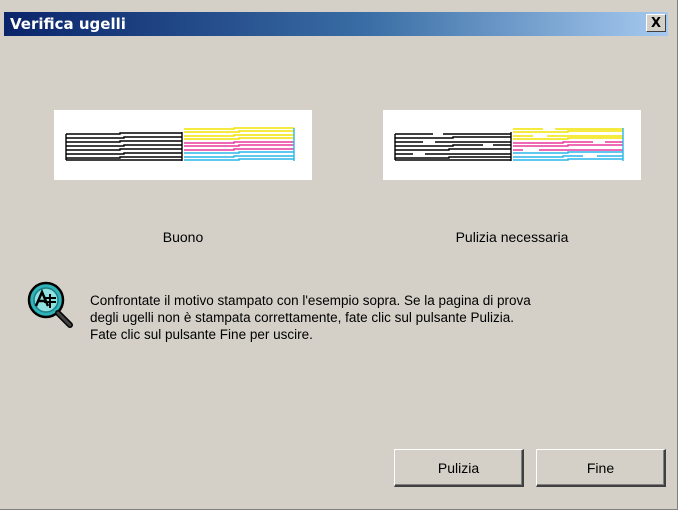  I want to click on close-button: X, so click(656, 23).